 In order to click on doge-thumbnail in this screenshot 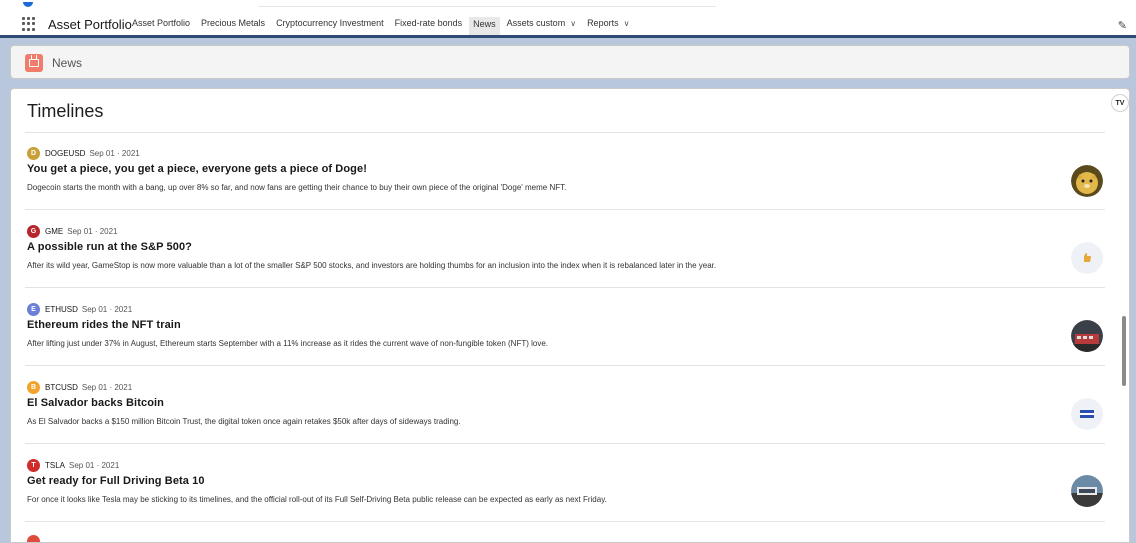, I will do `click(1087, 181)`.